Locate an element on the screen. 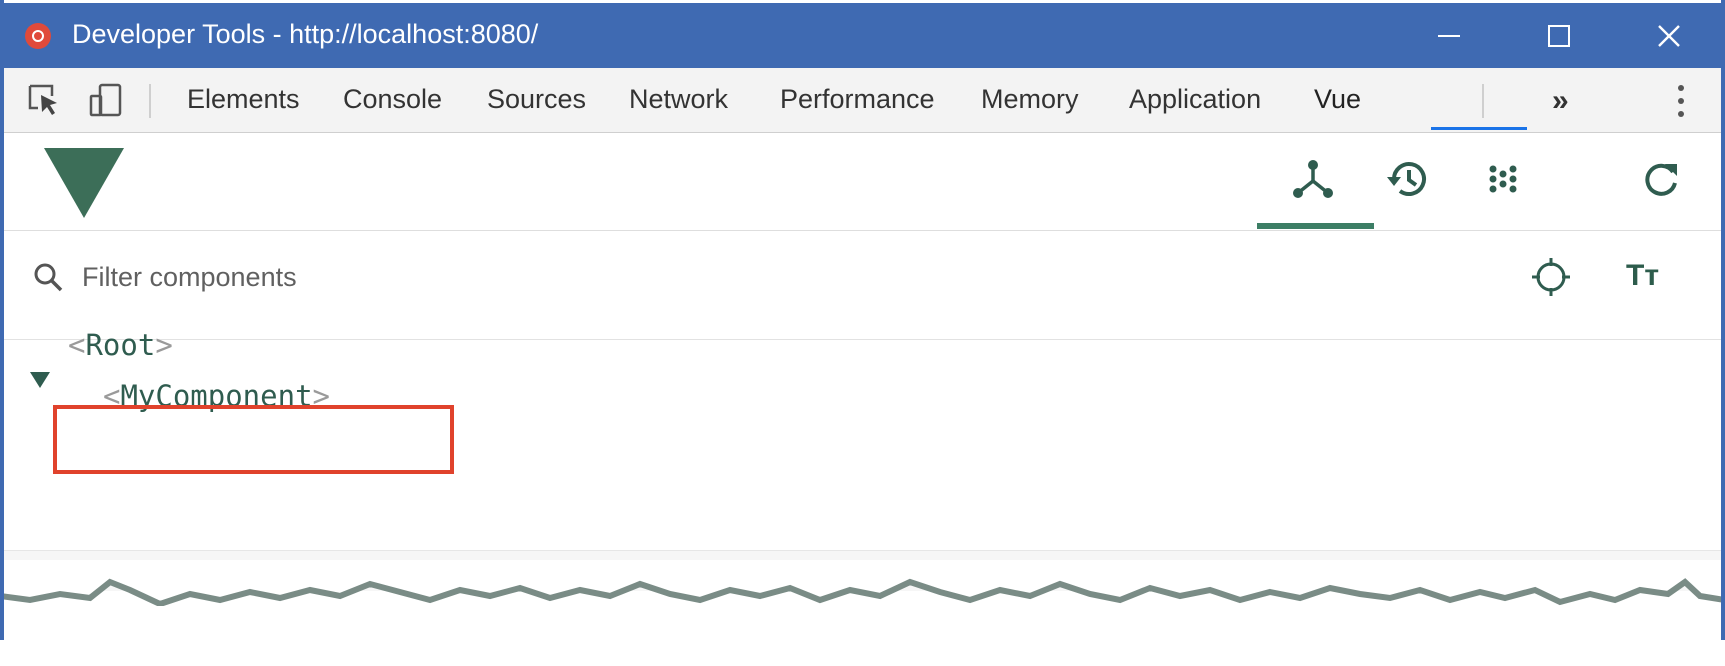 The width and height of the screenshot is (1725, 666). close-button is located at coordinates (1669, 35).